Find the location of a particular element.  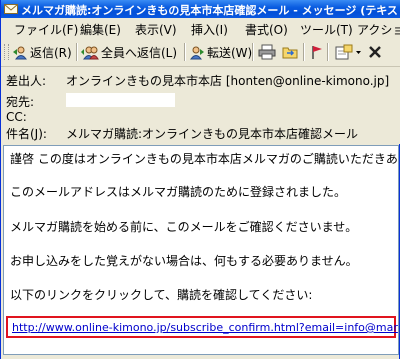

reply-all-button: 全員へ返信(L) is located at coordinates (129, 52).